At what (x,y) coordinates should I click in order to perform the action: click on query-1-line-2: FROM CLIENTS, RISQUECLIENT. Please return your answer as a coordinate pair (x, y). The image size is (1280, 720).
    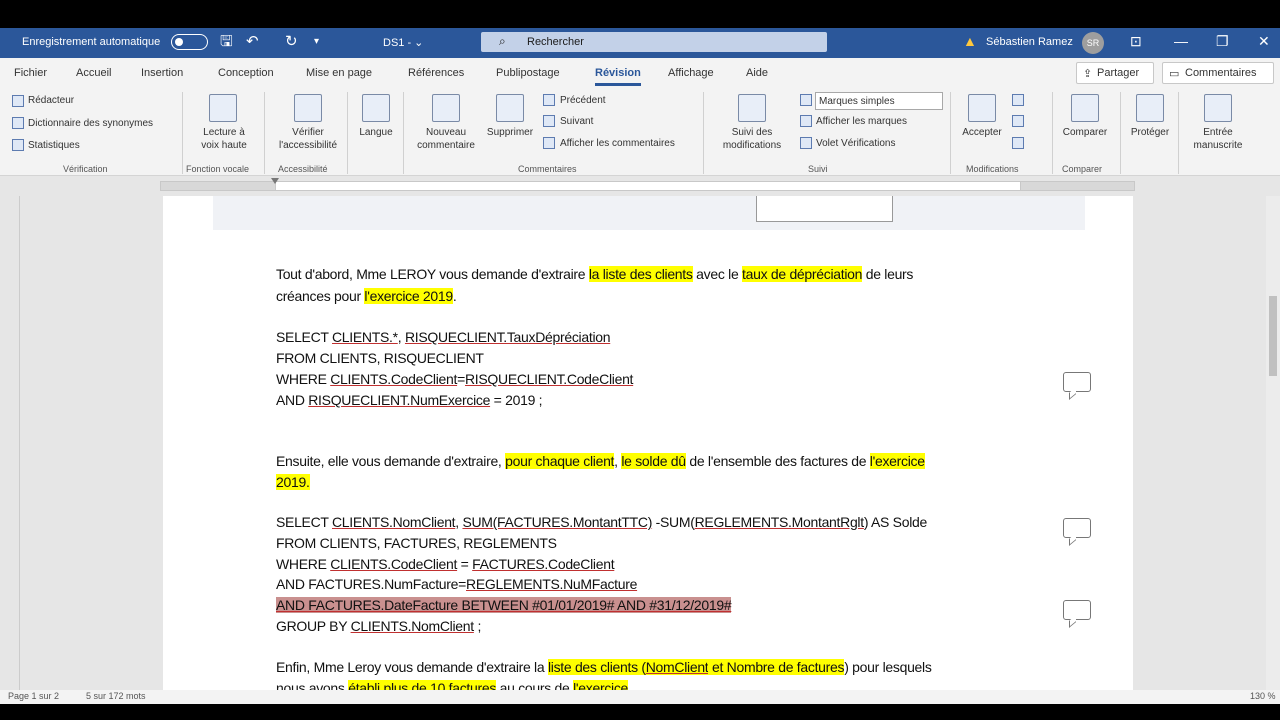
    Looking at the image, I should click on (380, 358).